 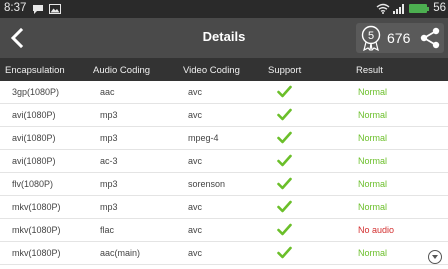 What do you see at coordinates (369, 70) in the screenshot?
I see `header-result: Result` at bounding box center [369, 70].